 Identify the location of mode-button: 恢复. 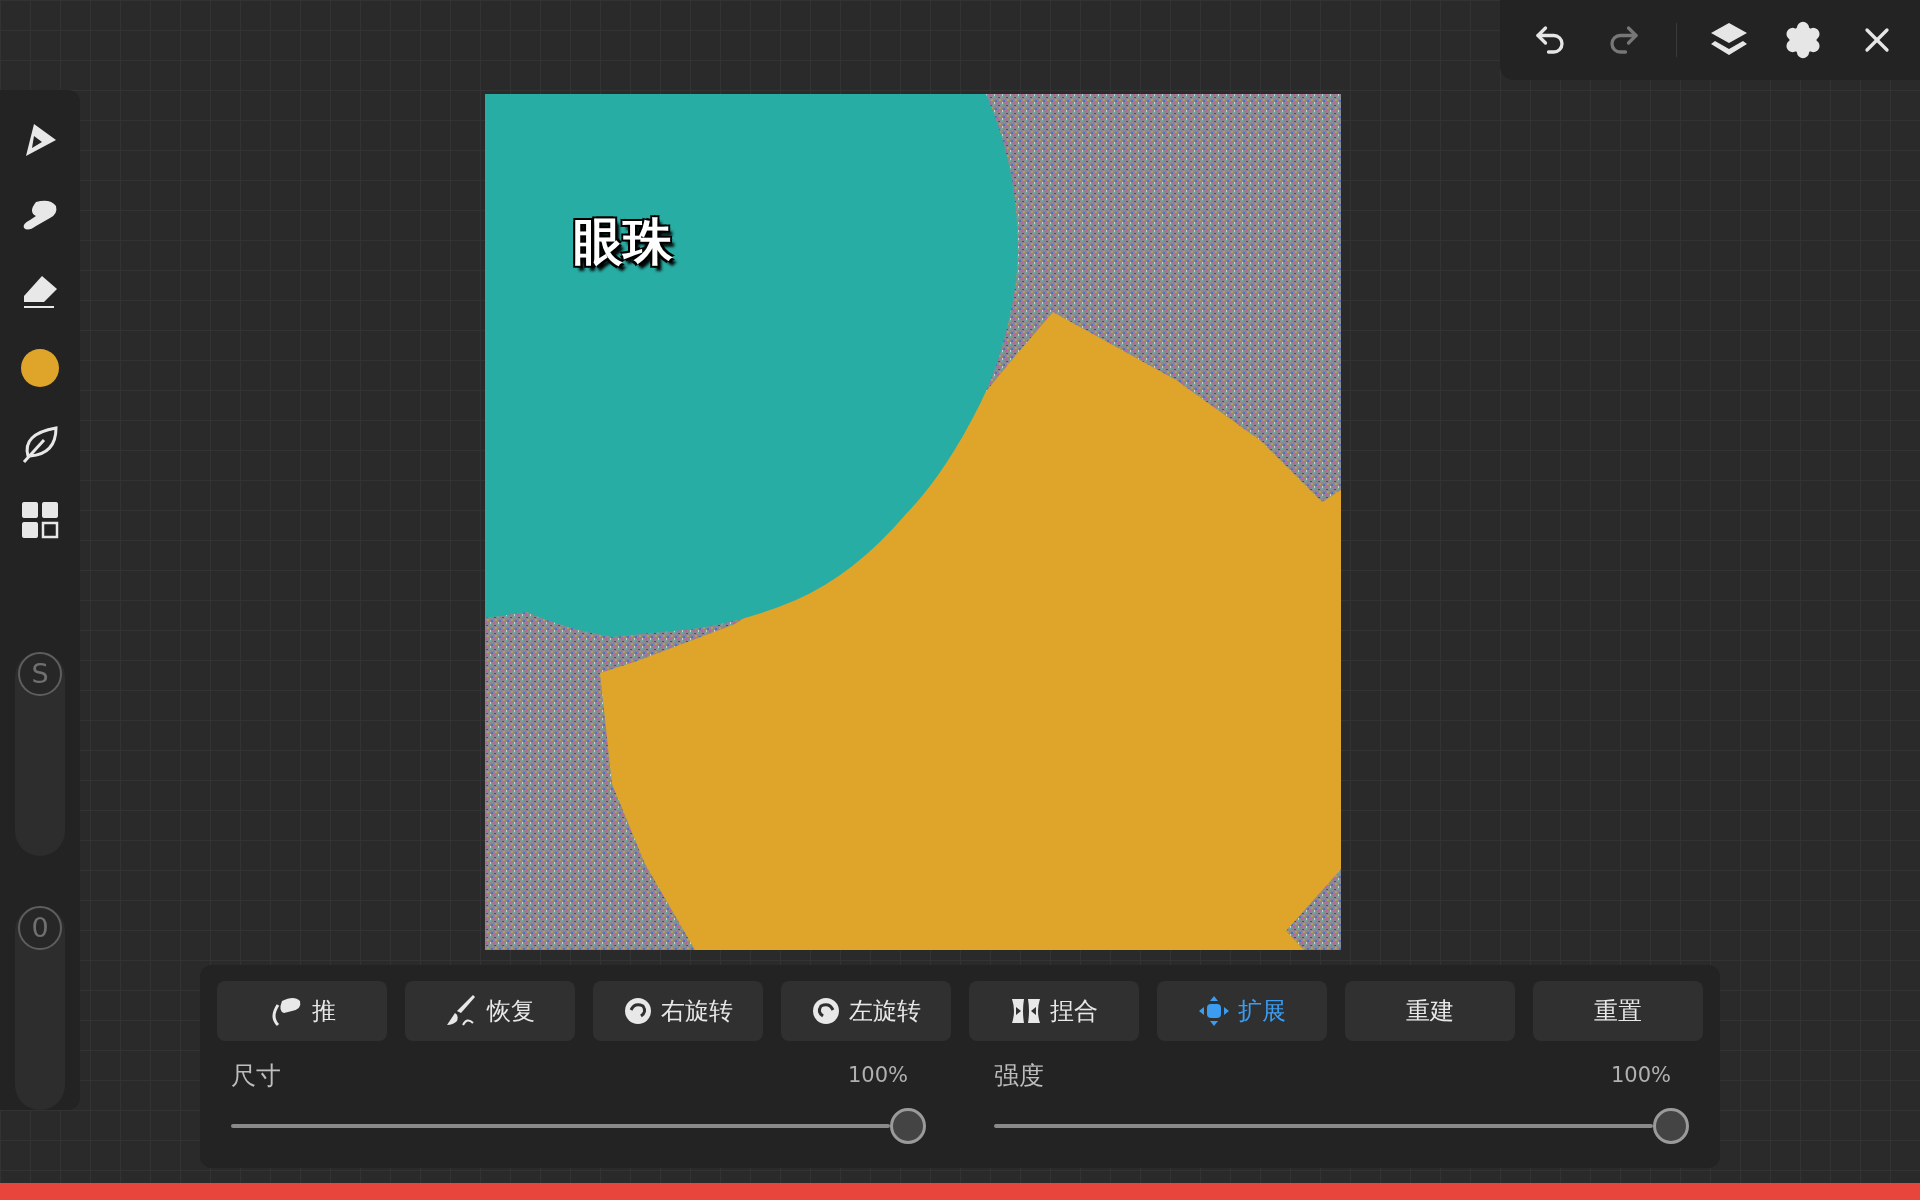
(490, 1011).